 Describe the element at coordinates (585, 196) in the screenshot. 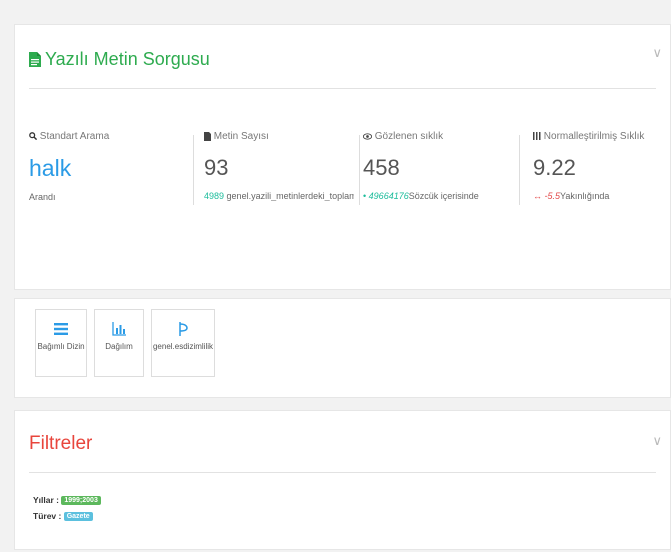

I see `stat-note-text: Yakınlığında` at that location.